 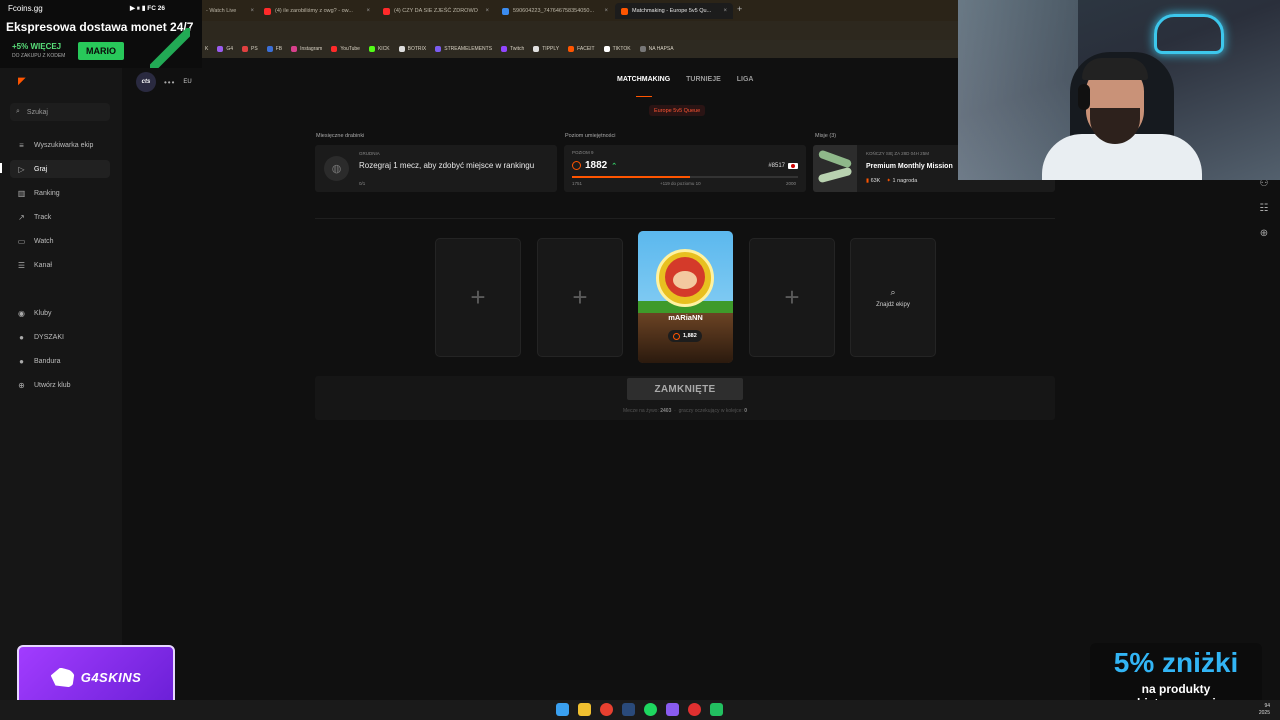 I want to click on reward-label: 1 nagroda, so click(x=905, y=181).